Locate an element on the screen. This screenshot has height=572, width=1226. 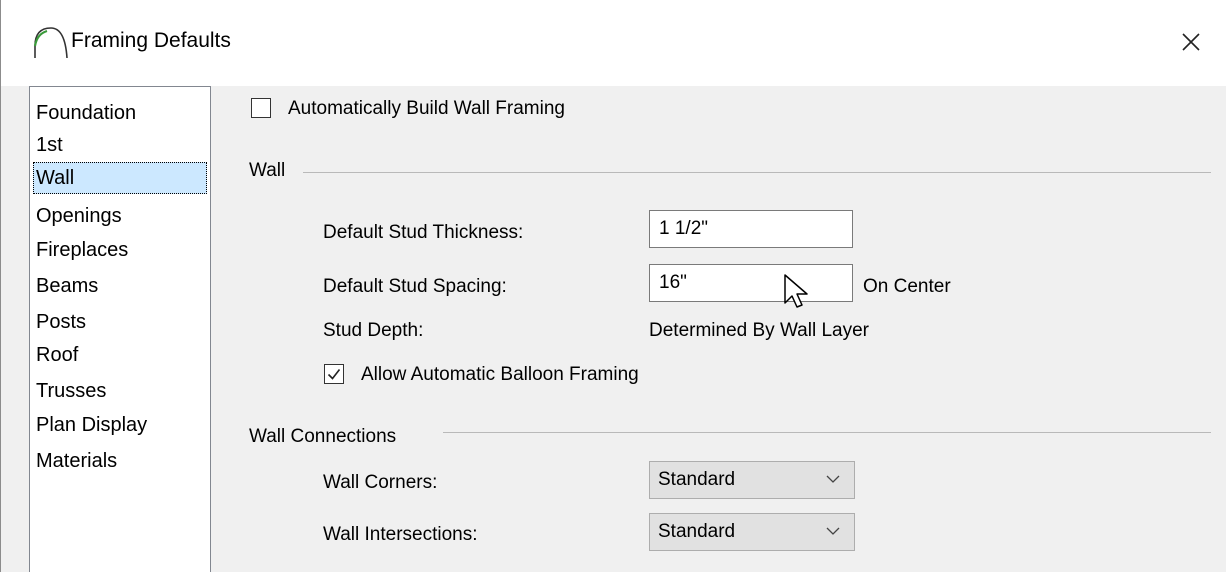
sidebar-item-1st: 1st is located at coordinates (120, 145).